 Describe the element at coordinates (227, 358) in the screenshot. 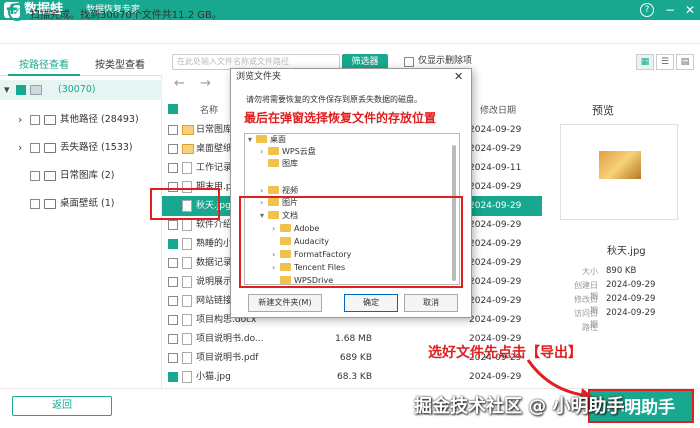

I see `file-name: 项目说明书.pdf` at that location.